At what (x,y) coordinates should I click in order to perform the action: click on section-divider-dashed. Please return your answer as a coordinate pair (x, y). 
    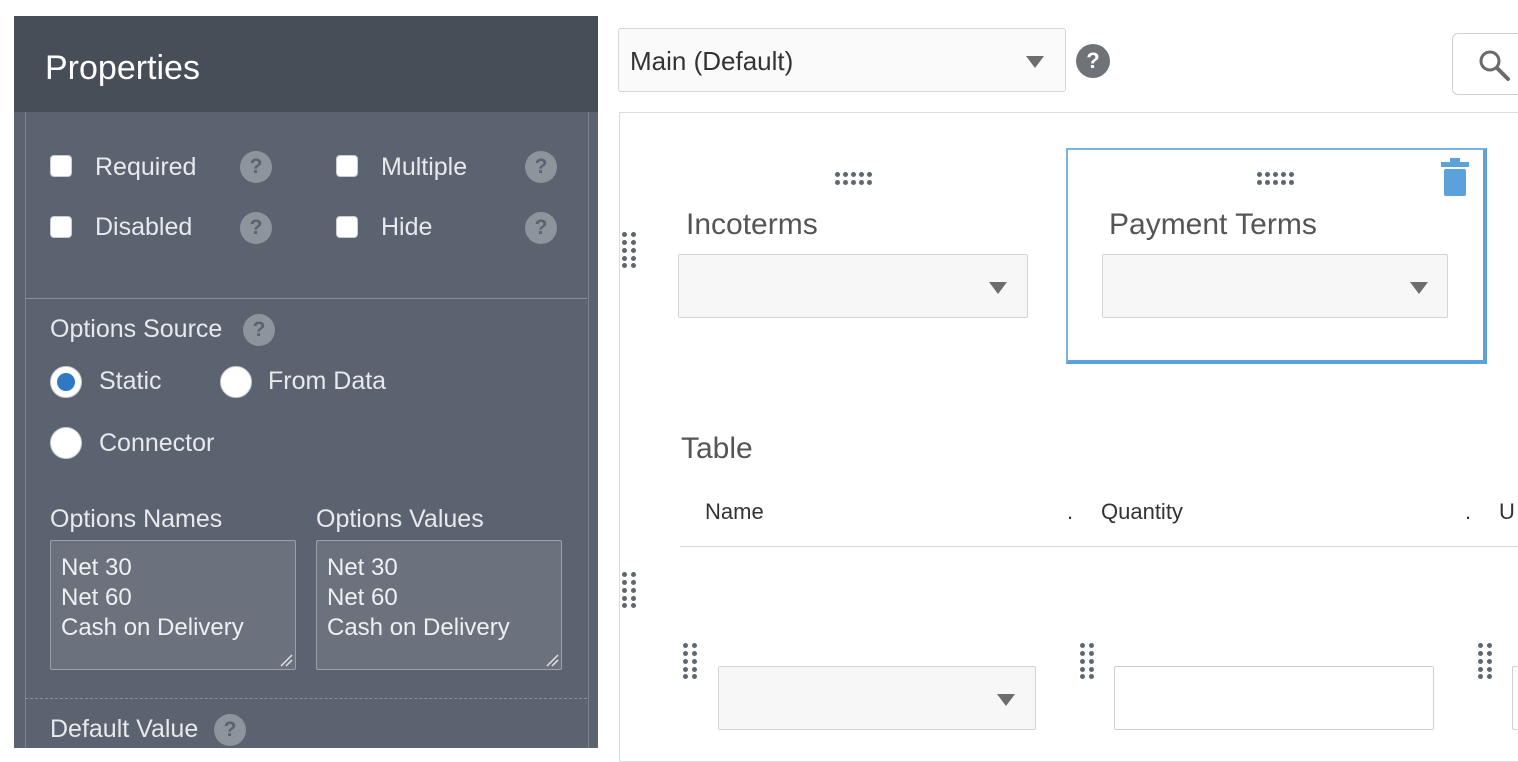
    Looking at the image, I should click on (306, 698).